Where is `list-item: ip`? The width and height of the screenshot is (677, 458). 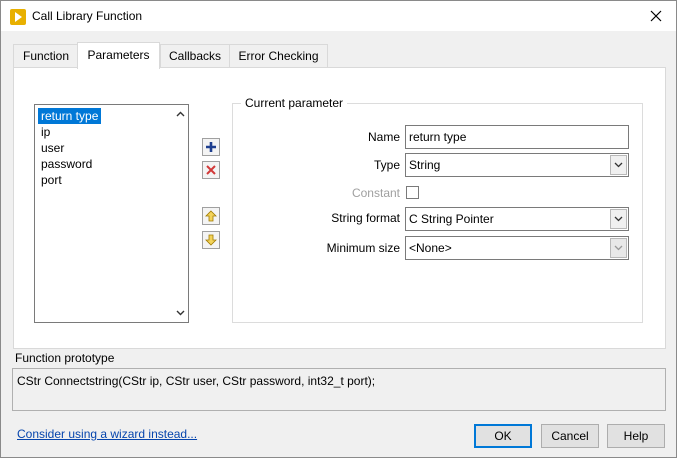
list-item: ip is located at coordinates (45, 132).